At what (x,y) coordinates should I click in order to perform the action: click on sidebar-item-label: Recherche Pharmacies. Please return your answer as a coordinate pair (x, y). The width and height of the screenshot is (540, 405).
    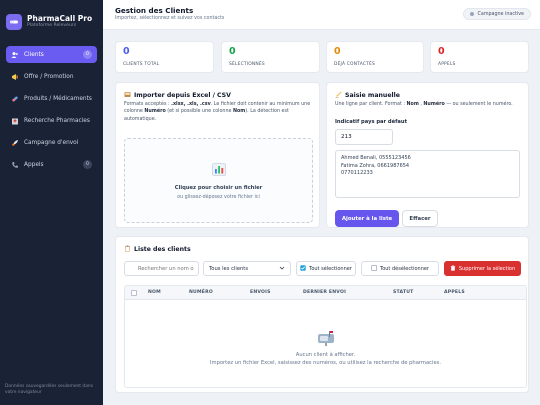
    Looking at the image, I should click on (57, 120).